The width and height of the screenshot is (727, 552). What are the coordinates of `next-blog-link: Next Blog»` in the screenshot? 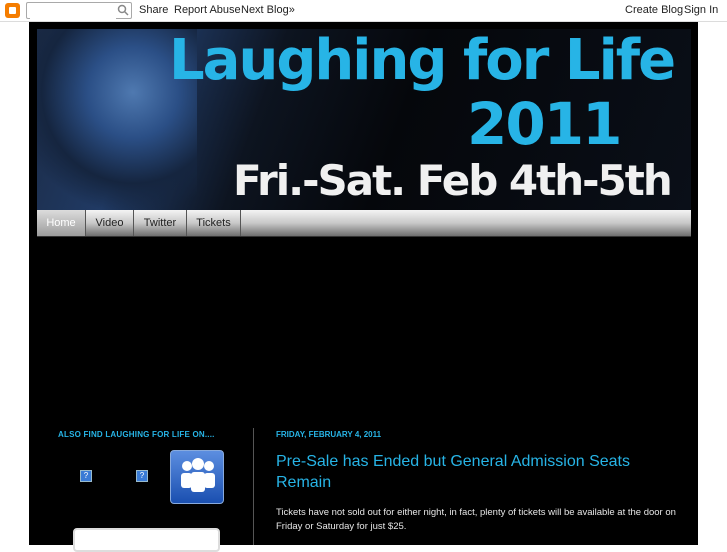 It's located at (268, 10).